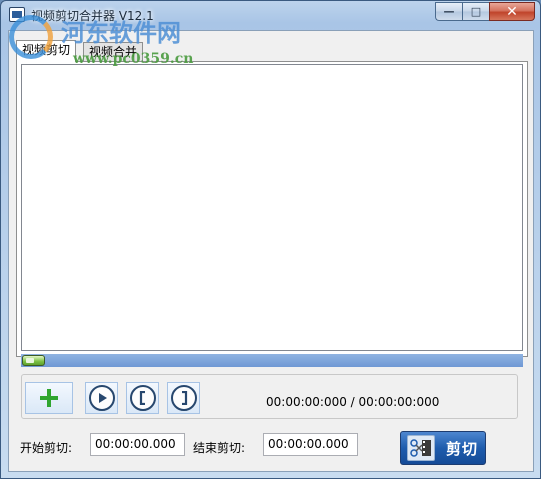  I want to click on start-cut-label: 开始剪切:, so click(46, 448).